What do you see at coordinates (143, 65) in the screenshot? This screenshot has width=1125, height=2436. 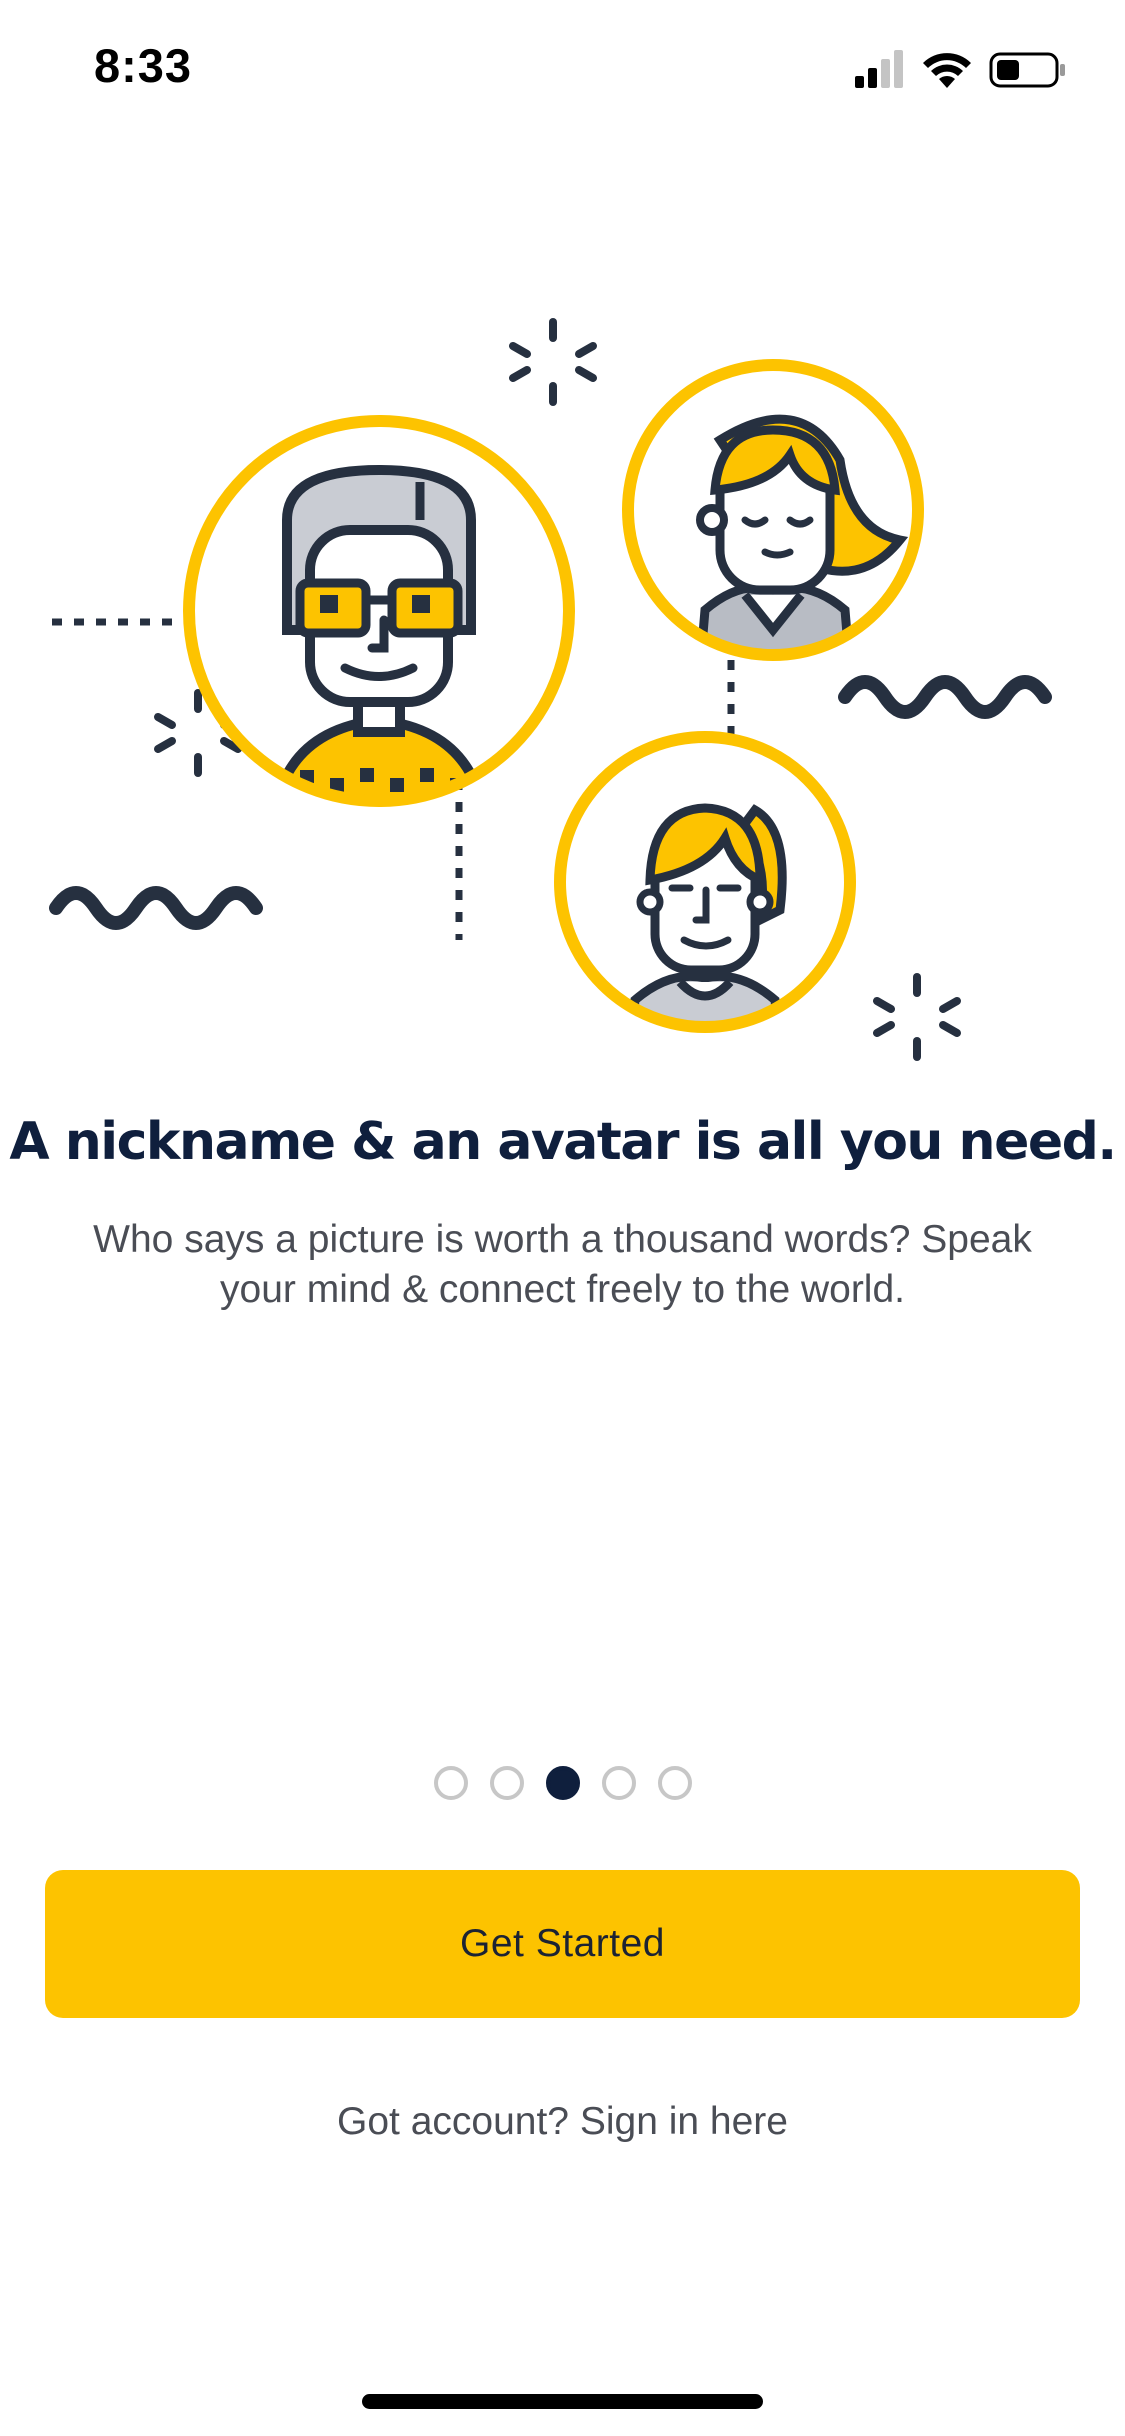 I see `status-time: 8:33` at bounding box center [143, 65].